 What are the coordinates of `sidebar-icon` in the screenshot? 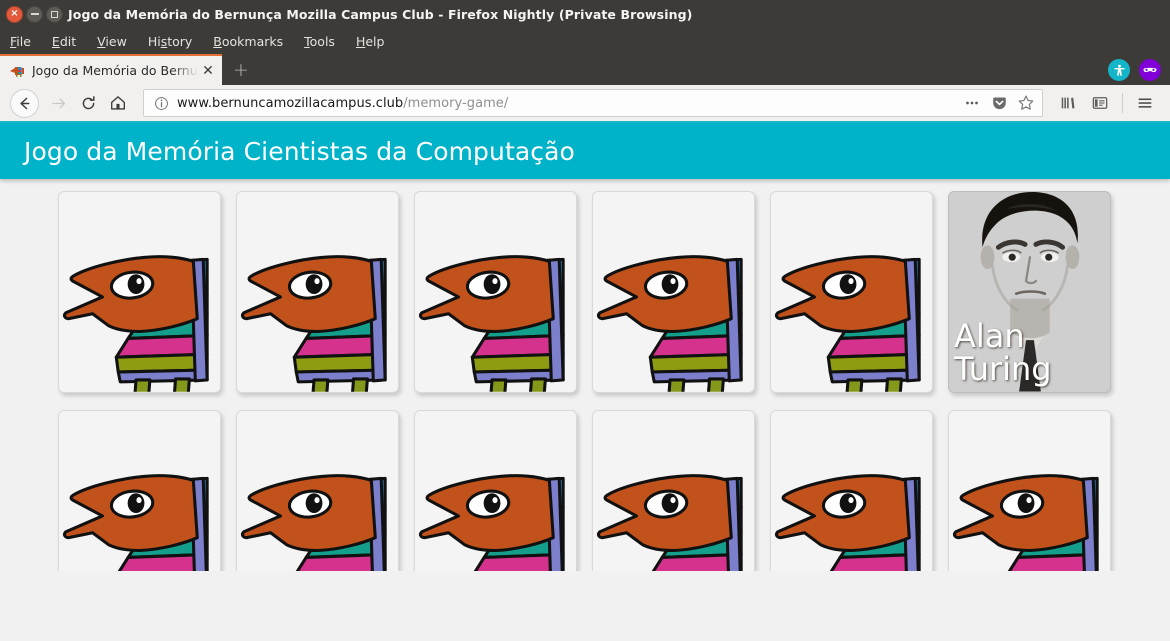 It's located at (1100, 103).